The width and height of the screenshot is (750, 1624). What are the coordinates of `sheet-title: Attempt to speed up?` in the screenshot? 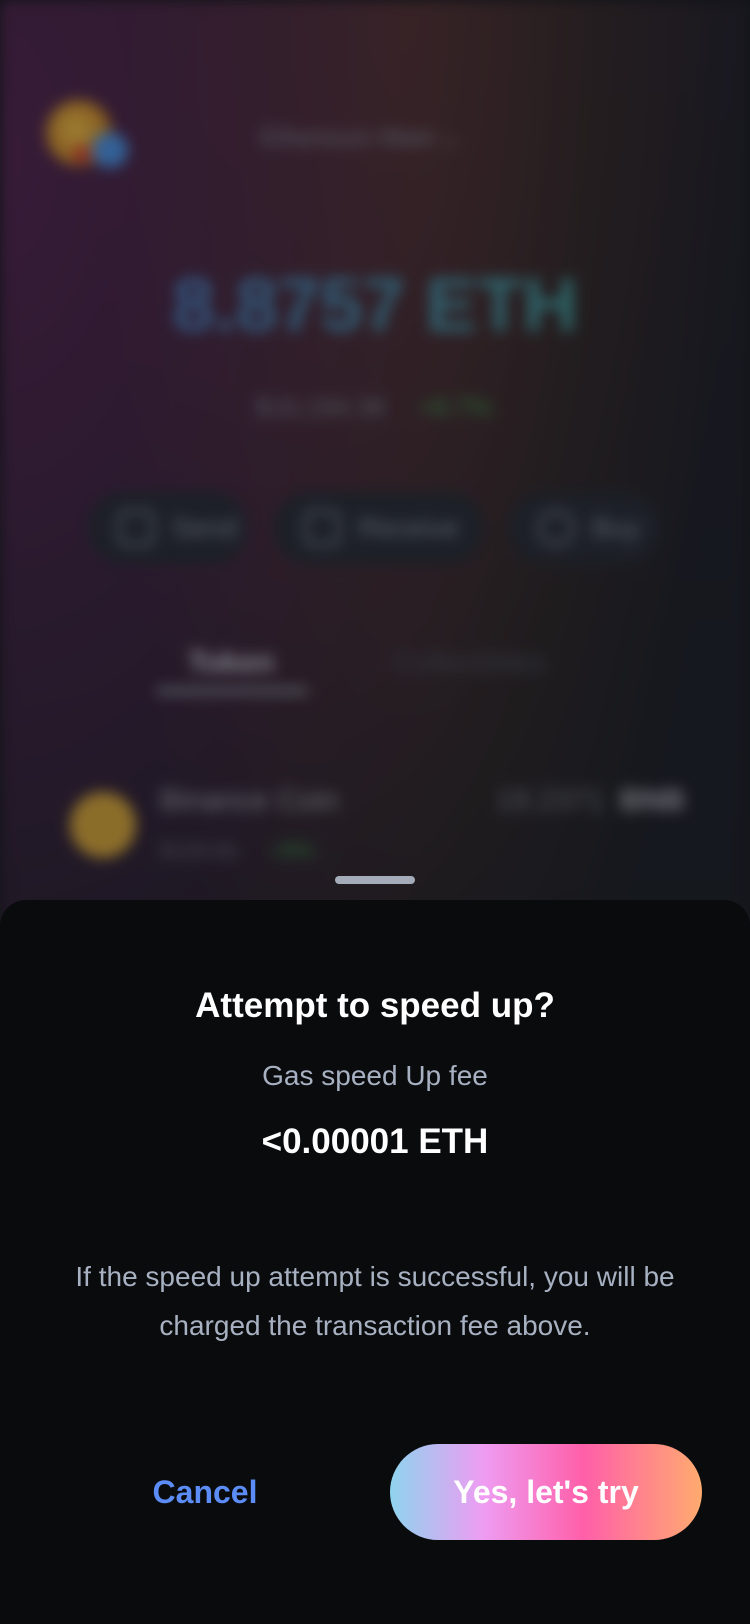 It's located at (375, 1005).